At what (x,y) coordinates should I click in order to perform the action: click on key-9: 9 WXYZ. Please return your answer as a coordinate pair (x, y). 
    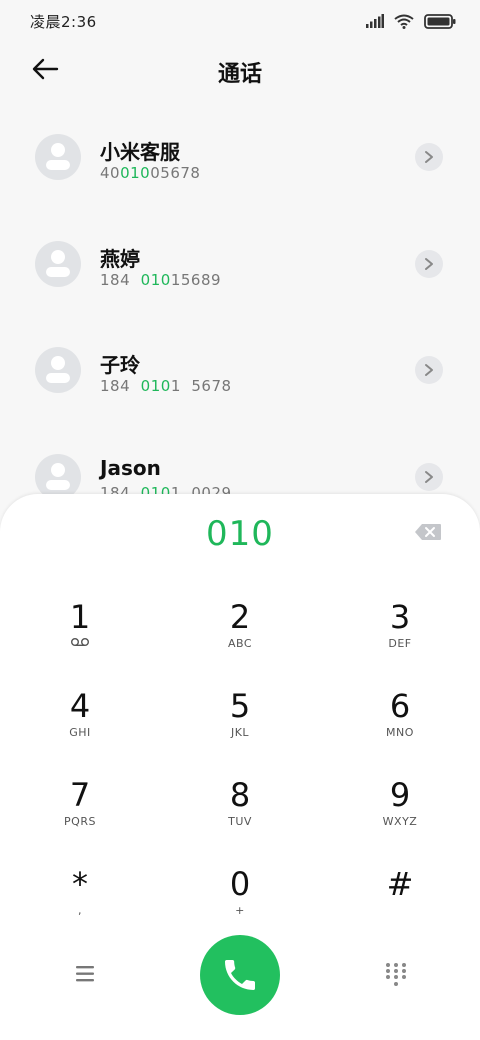
    Looking at the image, I should click on (400, 816).